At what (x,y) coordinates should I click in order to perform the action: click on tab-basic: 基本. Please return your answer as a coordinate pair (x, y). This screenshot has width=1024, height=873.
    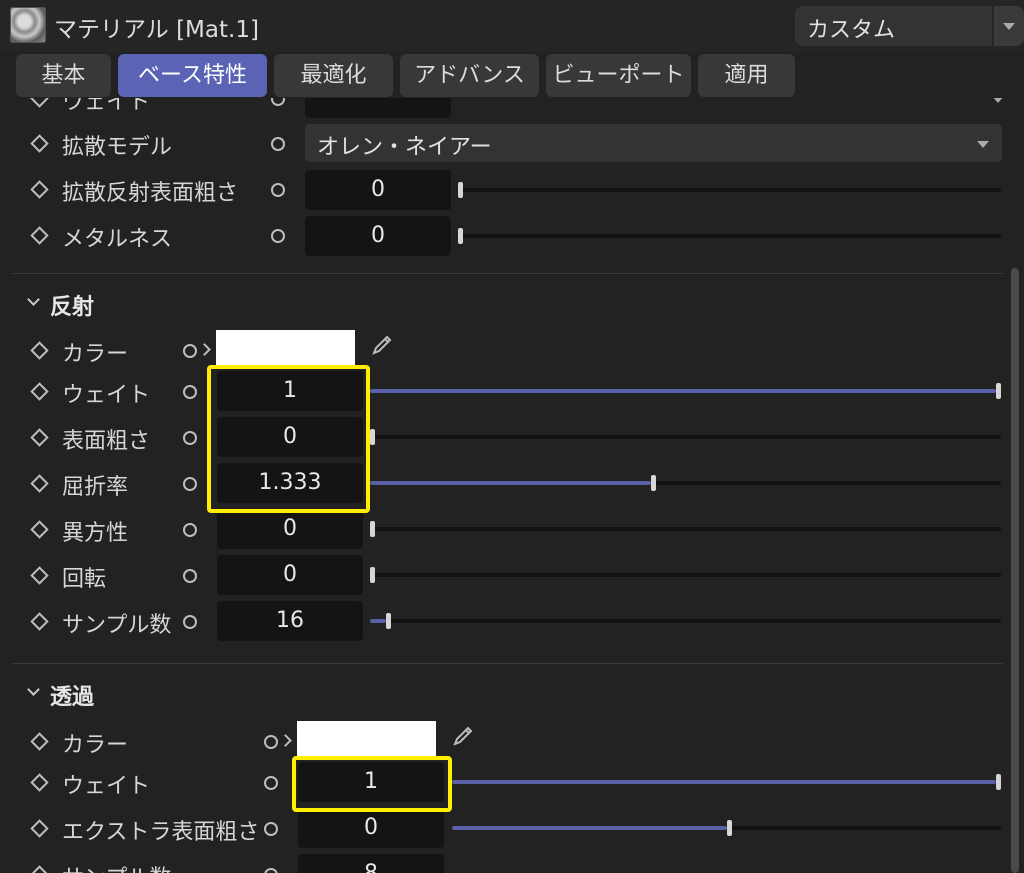
    Looking at the image, I should click on (63, 75).